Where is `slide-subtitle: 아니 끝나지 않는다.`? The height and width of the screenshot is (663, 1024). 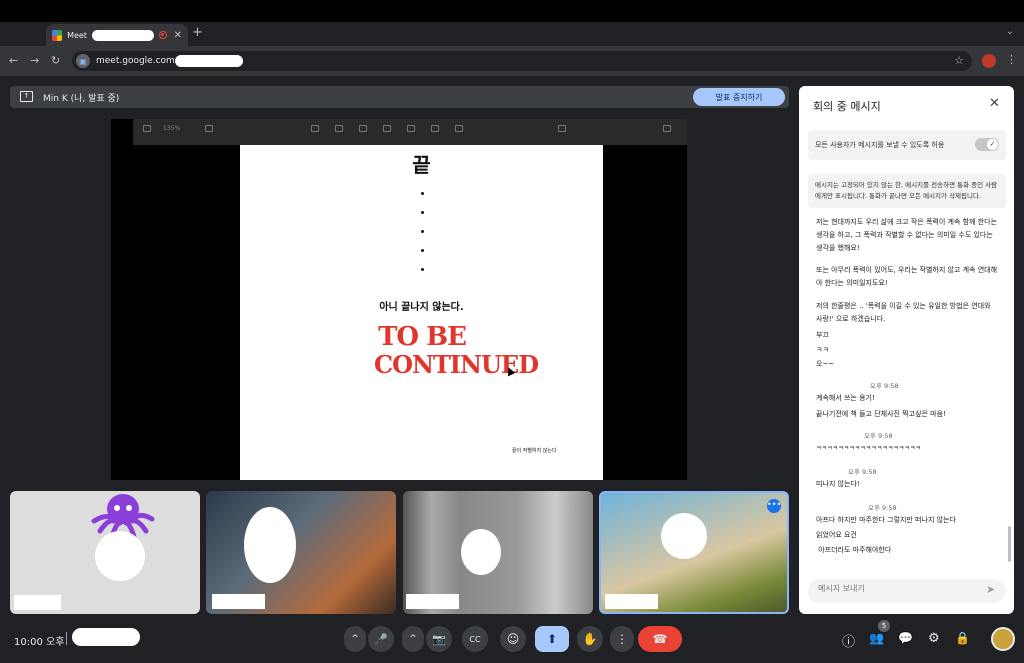 slide-subtitle: 아니 끝나지 않는다. is located at coordinates (421, 307).